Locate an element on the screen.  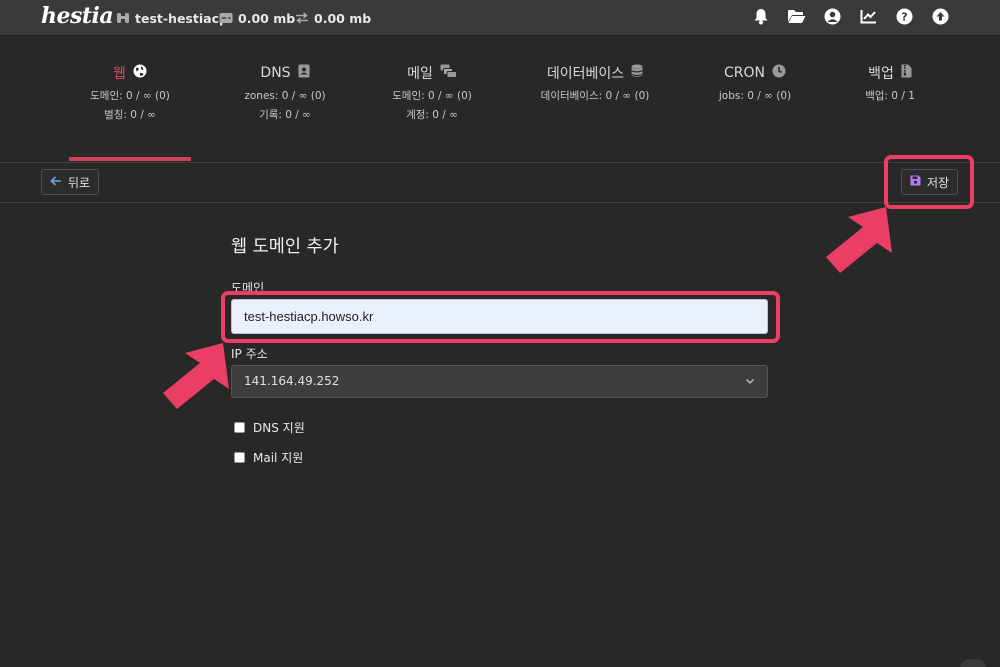
domain-arrow-annotation is located at coordinates (196, 376).